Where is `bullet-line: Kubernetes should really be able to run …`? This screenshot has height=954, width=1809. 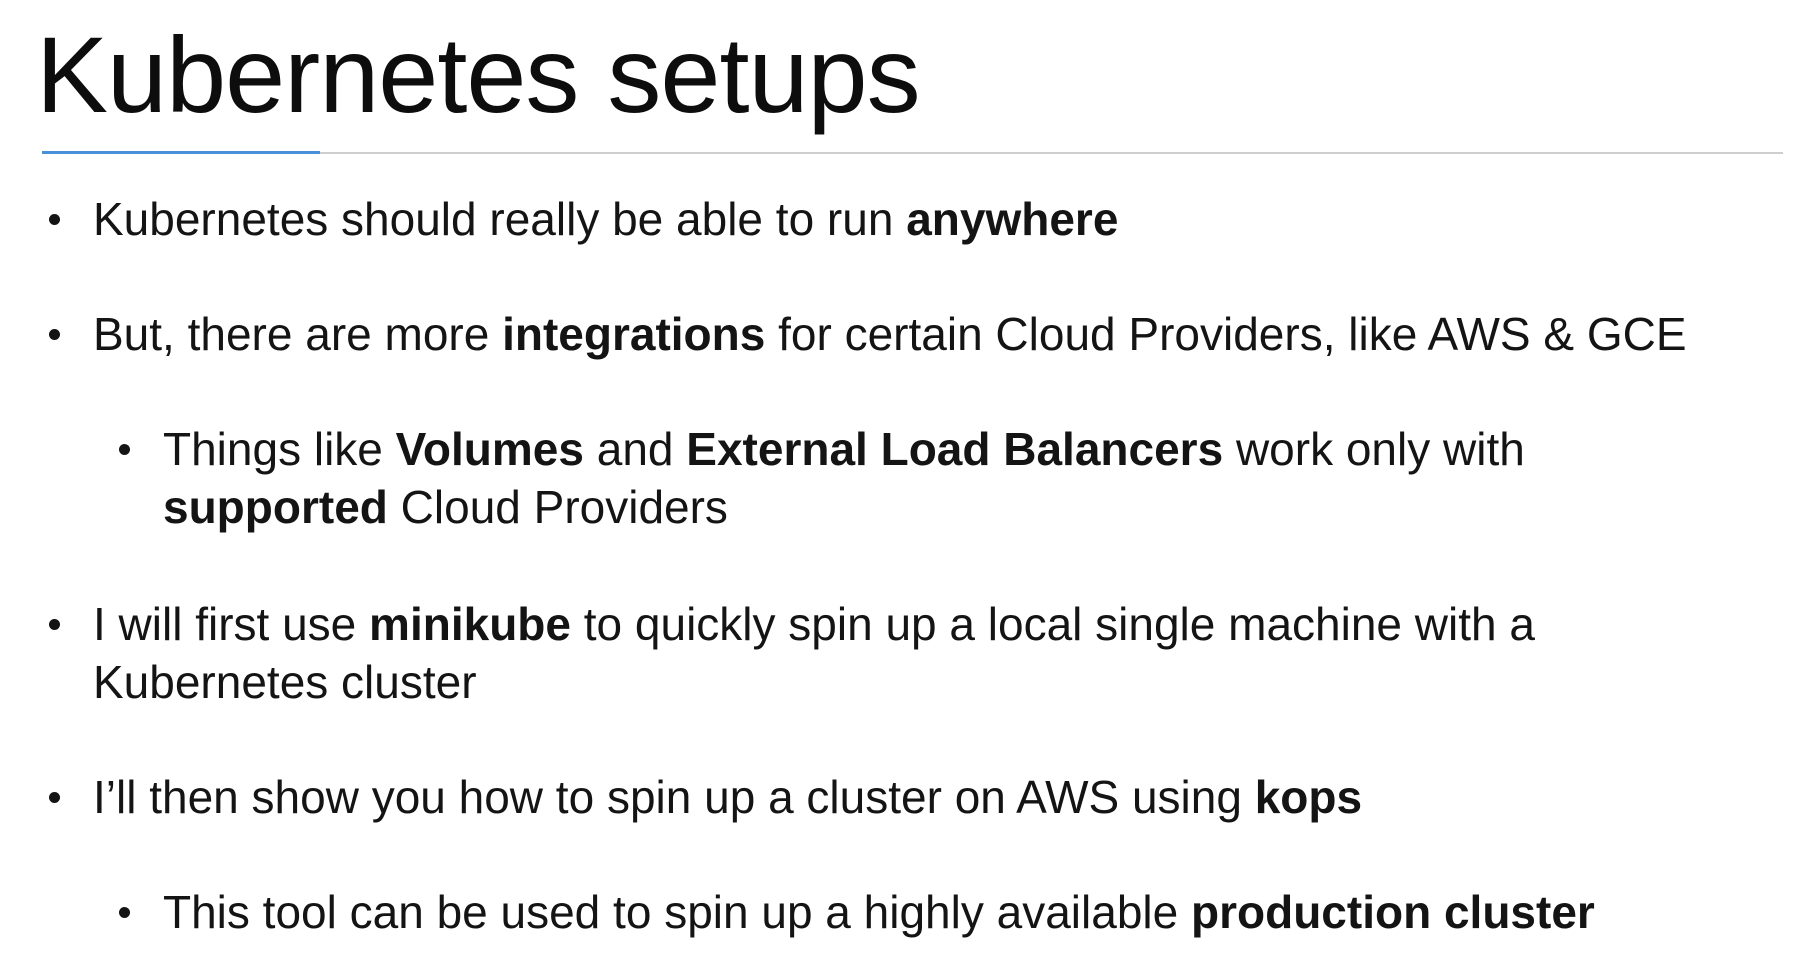
bullet-line: Kubernetes should really be able to run … is located at coordinates (605, 219).